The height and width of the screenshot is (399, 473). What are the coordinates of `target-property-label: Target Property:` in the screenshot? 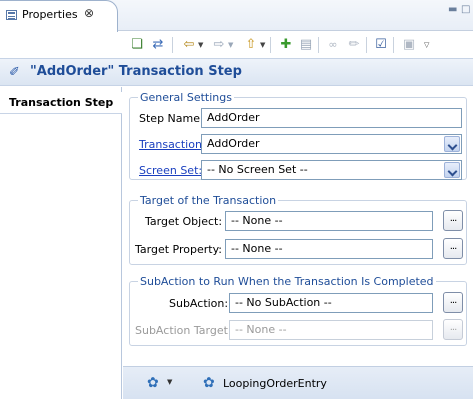 It's located at (178, 249).